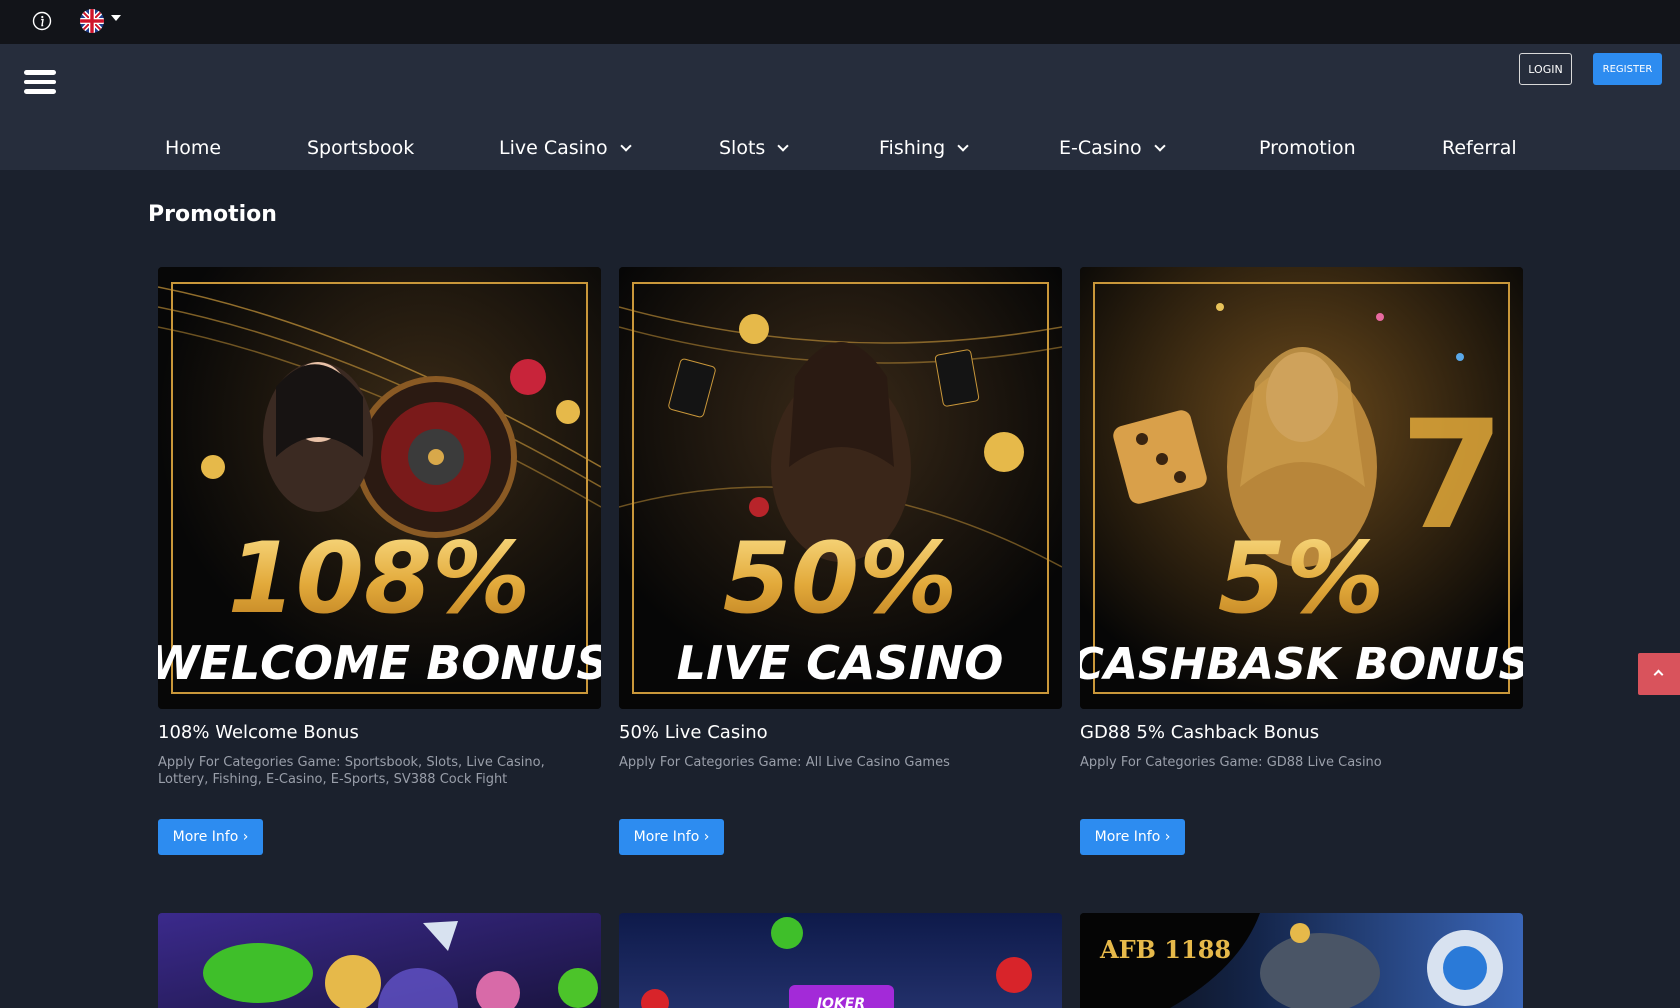 This screenshot has height=1008, width=1680. What do you see at coordinates (379, 663) in the screenshot?
I see `banner-subline: WELCOME BONUS` at bounding box center [379, 663].